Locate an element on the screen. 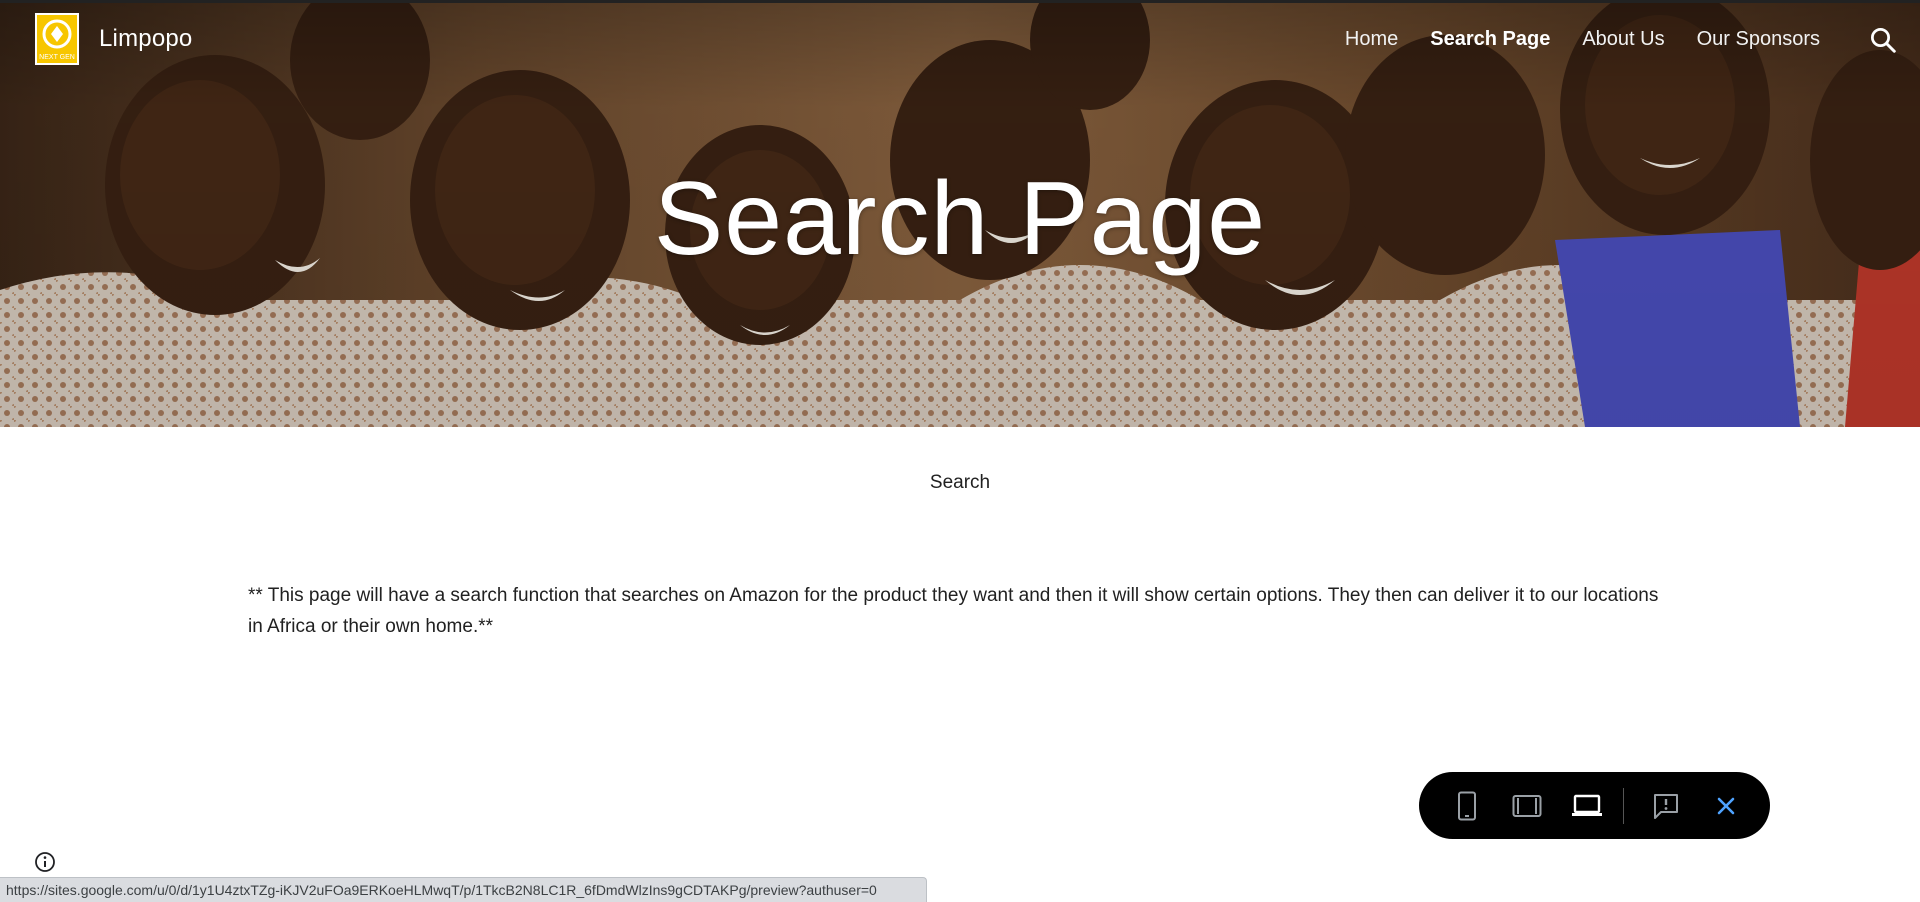  site-info-button is located at coordinates (45, 862).